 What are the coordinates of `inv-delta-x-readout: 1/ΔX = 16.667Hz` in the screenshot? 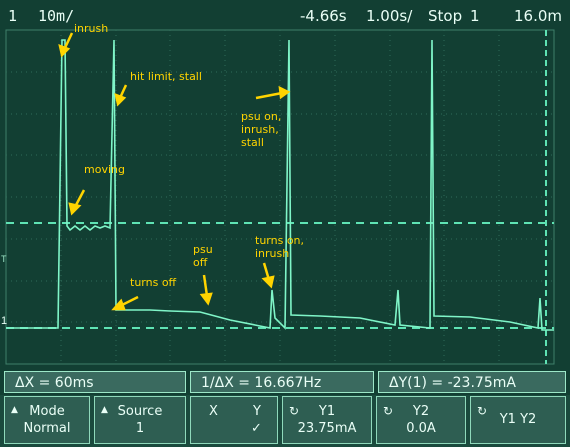 It's located at (282, 382).